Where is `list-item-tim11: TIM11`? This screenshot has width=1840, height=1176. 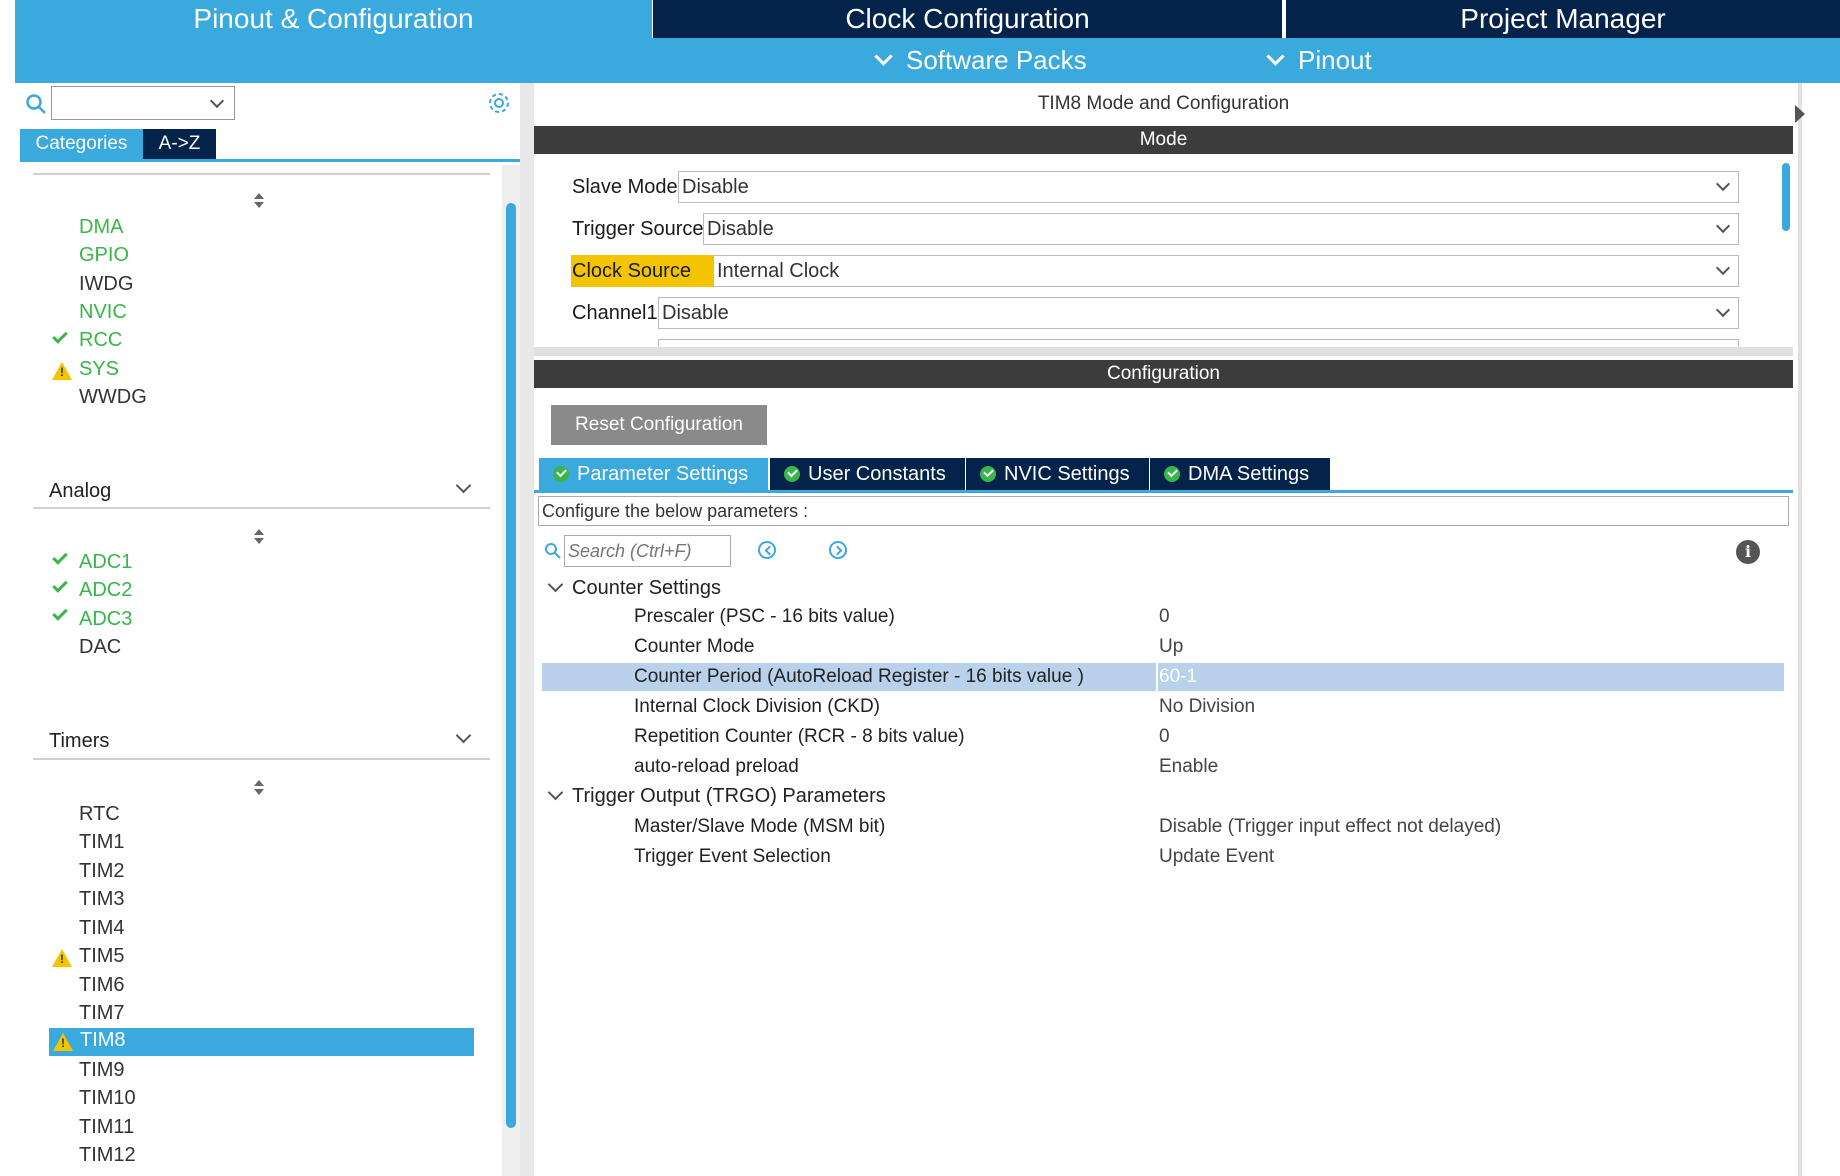
list-item-tim11: TIM11 is located at coordinates (106, 1127).